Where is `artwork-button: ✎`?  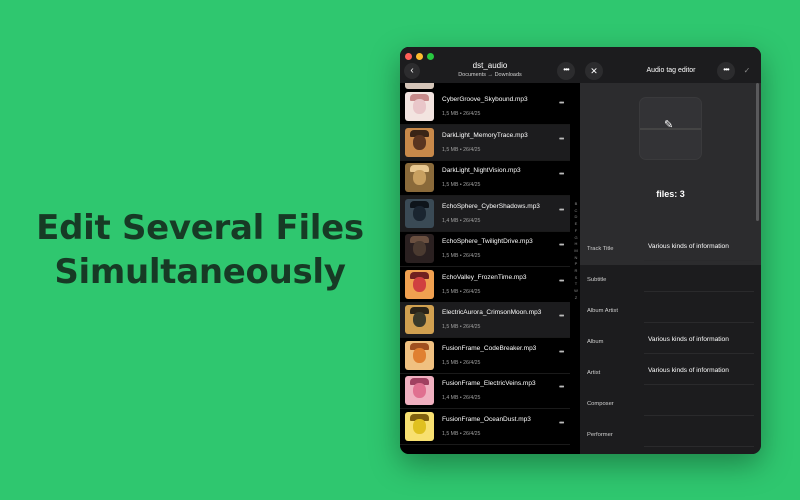 artwork-button: ✎ is located at coordinates (670, 128).